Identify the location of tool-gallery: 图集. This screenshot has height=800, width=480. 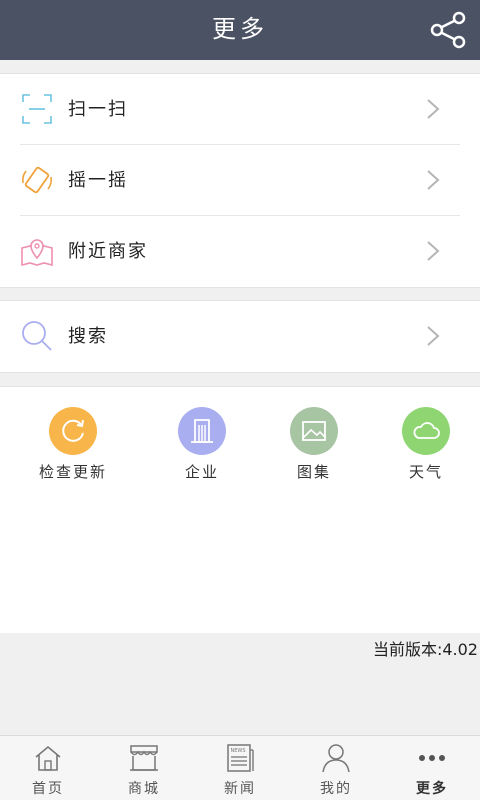
(314, 444).